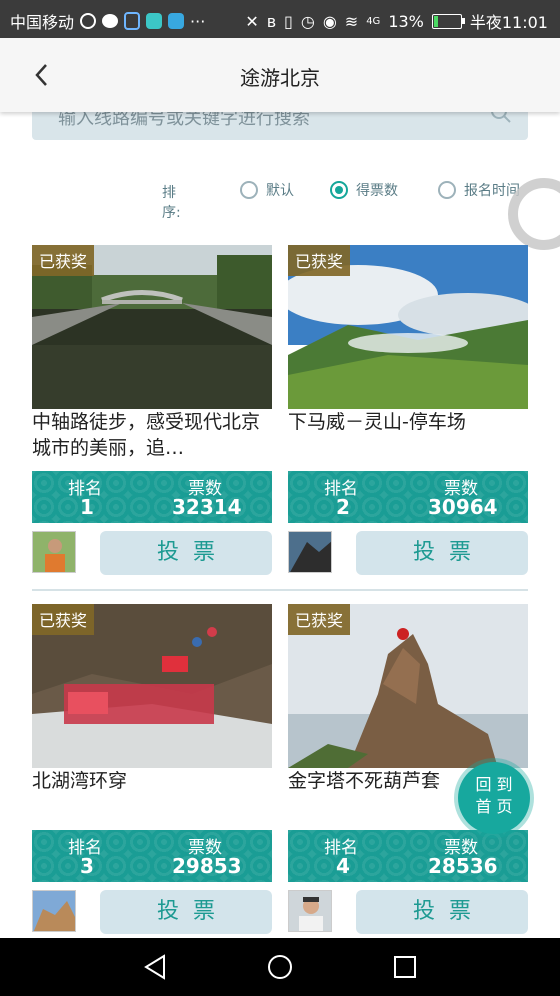 The height and width of the screenshot is (996, 560). I want to click on system-nav-bar, so click(280, 967).